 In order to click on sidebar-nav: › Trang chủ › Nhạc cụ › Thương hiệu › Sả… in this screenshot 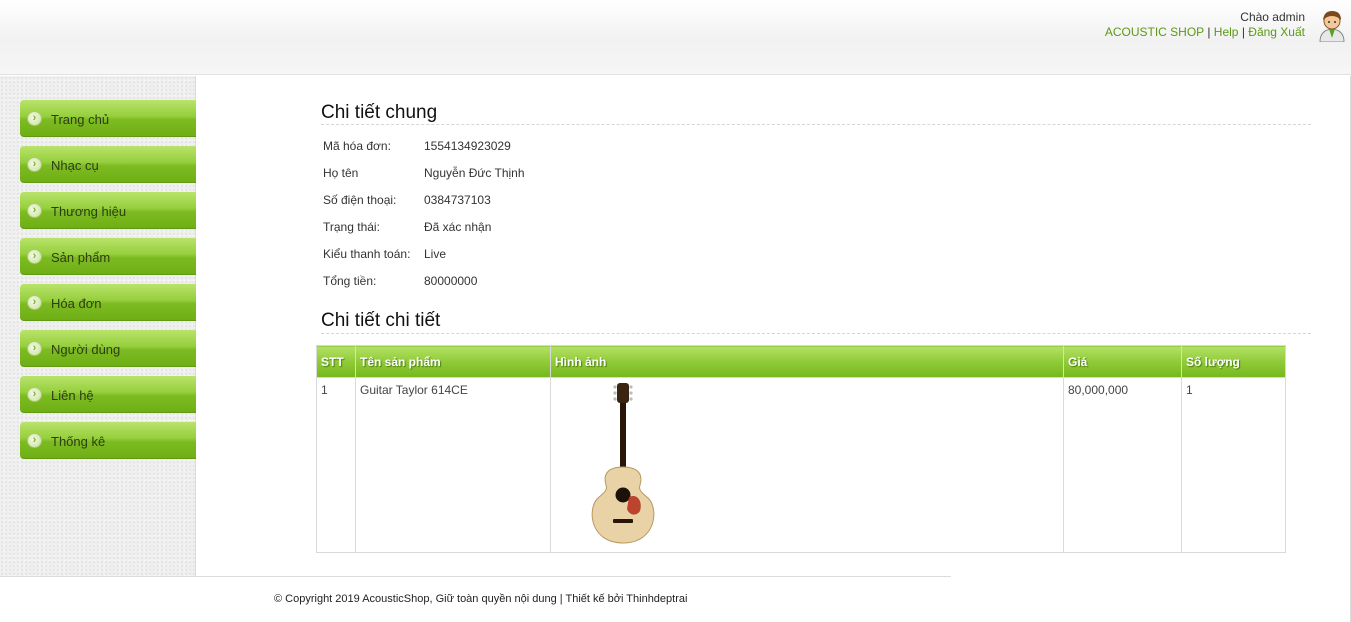, I will do `click(98, 326)`.